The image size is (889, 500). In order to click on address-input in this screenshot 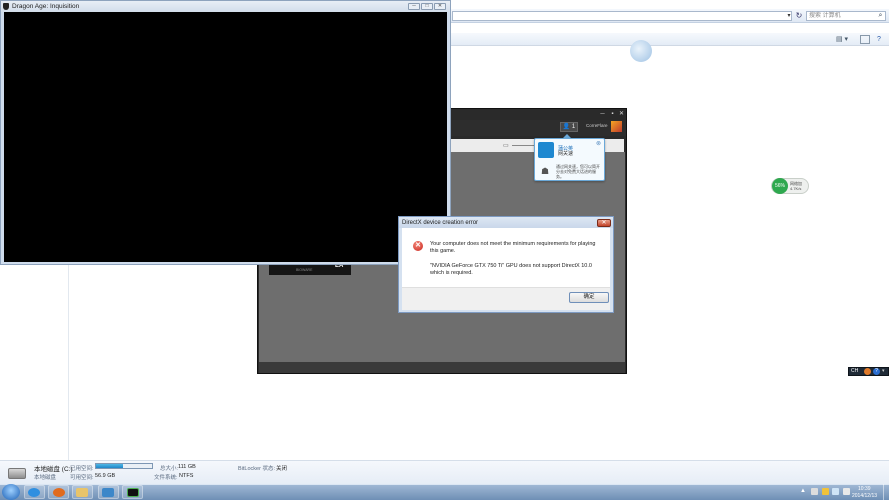, I will do `click(622, 16)`.